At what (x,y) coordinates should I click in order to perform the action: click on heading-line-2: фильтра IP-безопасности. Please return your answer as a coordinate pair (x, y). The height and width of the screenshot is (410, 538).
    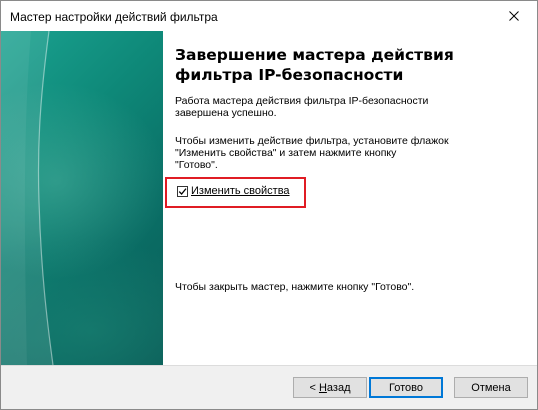
    Looking at the image, I should click on (289, 75).